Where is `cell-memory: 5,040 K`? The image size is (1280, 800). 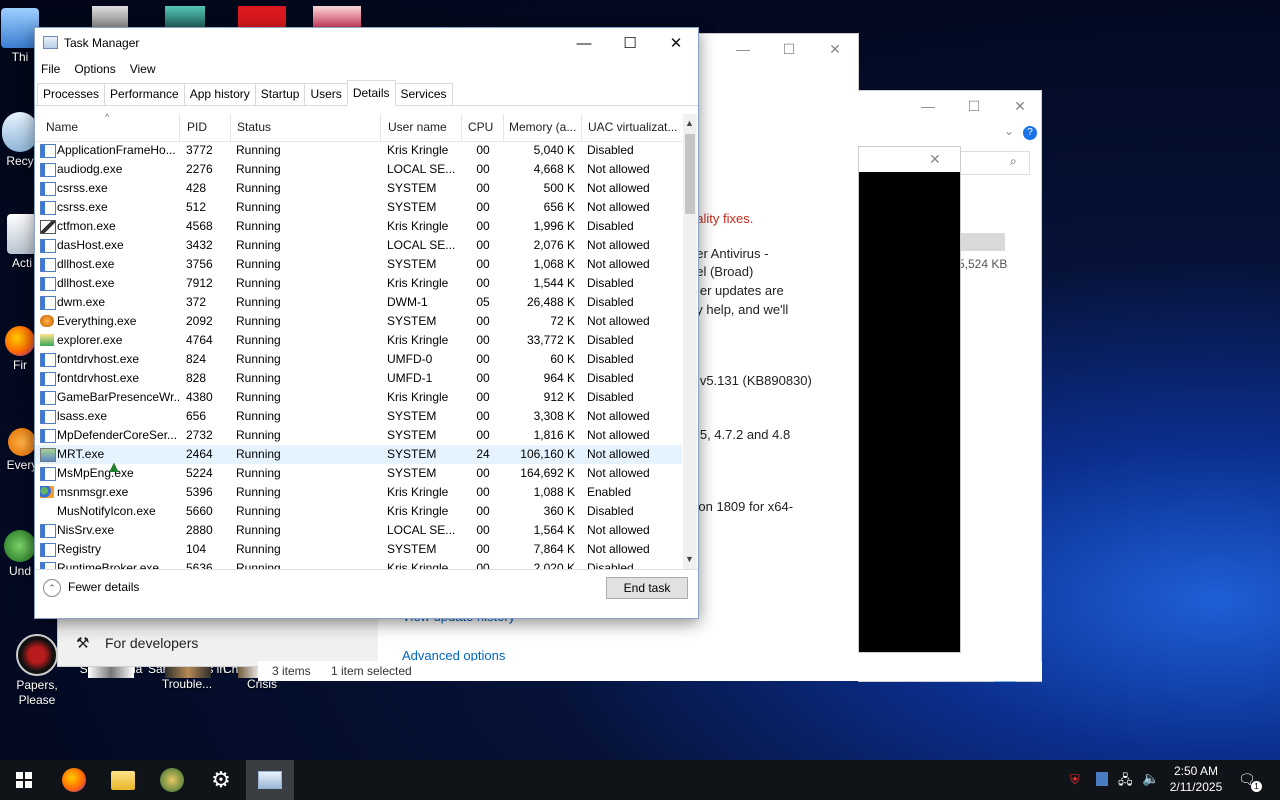 cell-memory: 5,040 K is located at coordinates (554, 150).